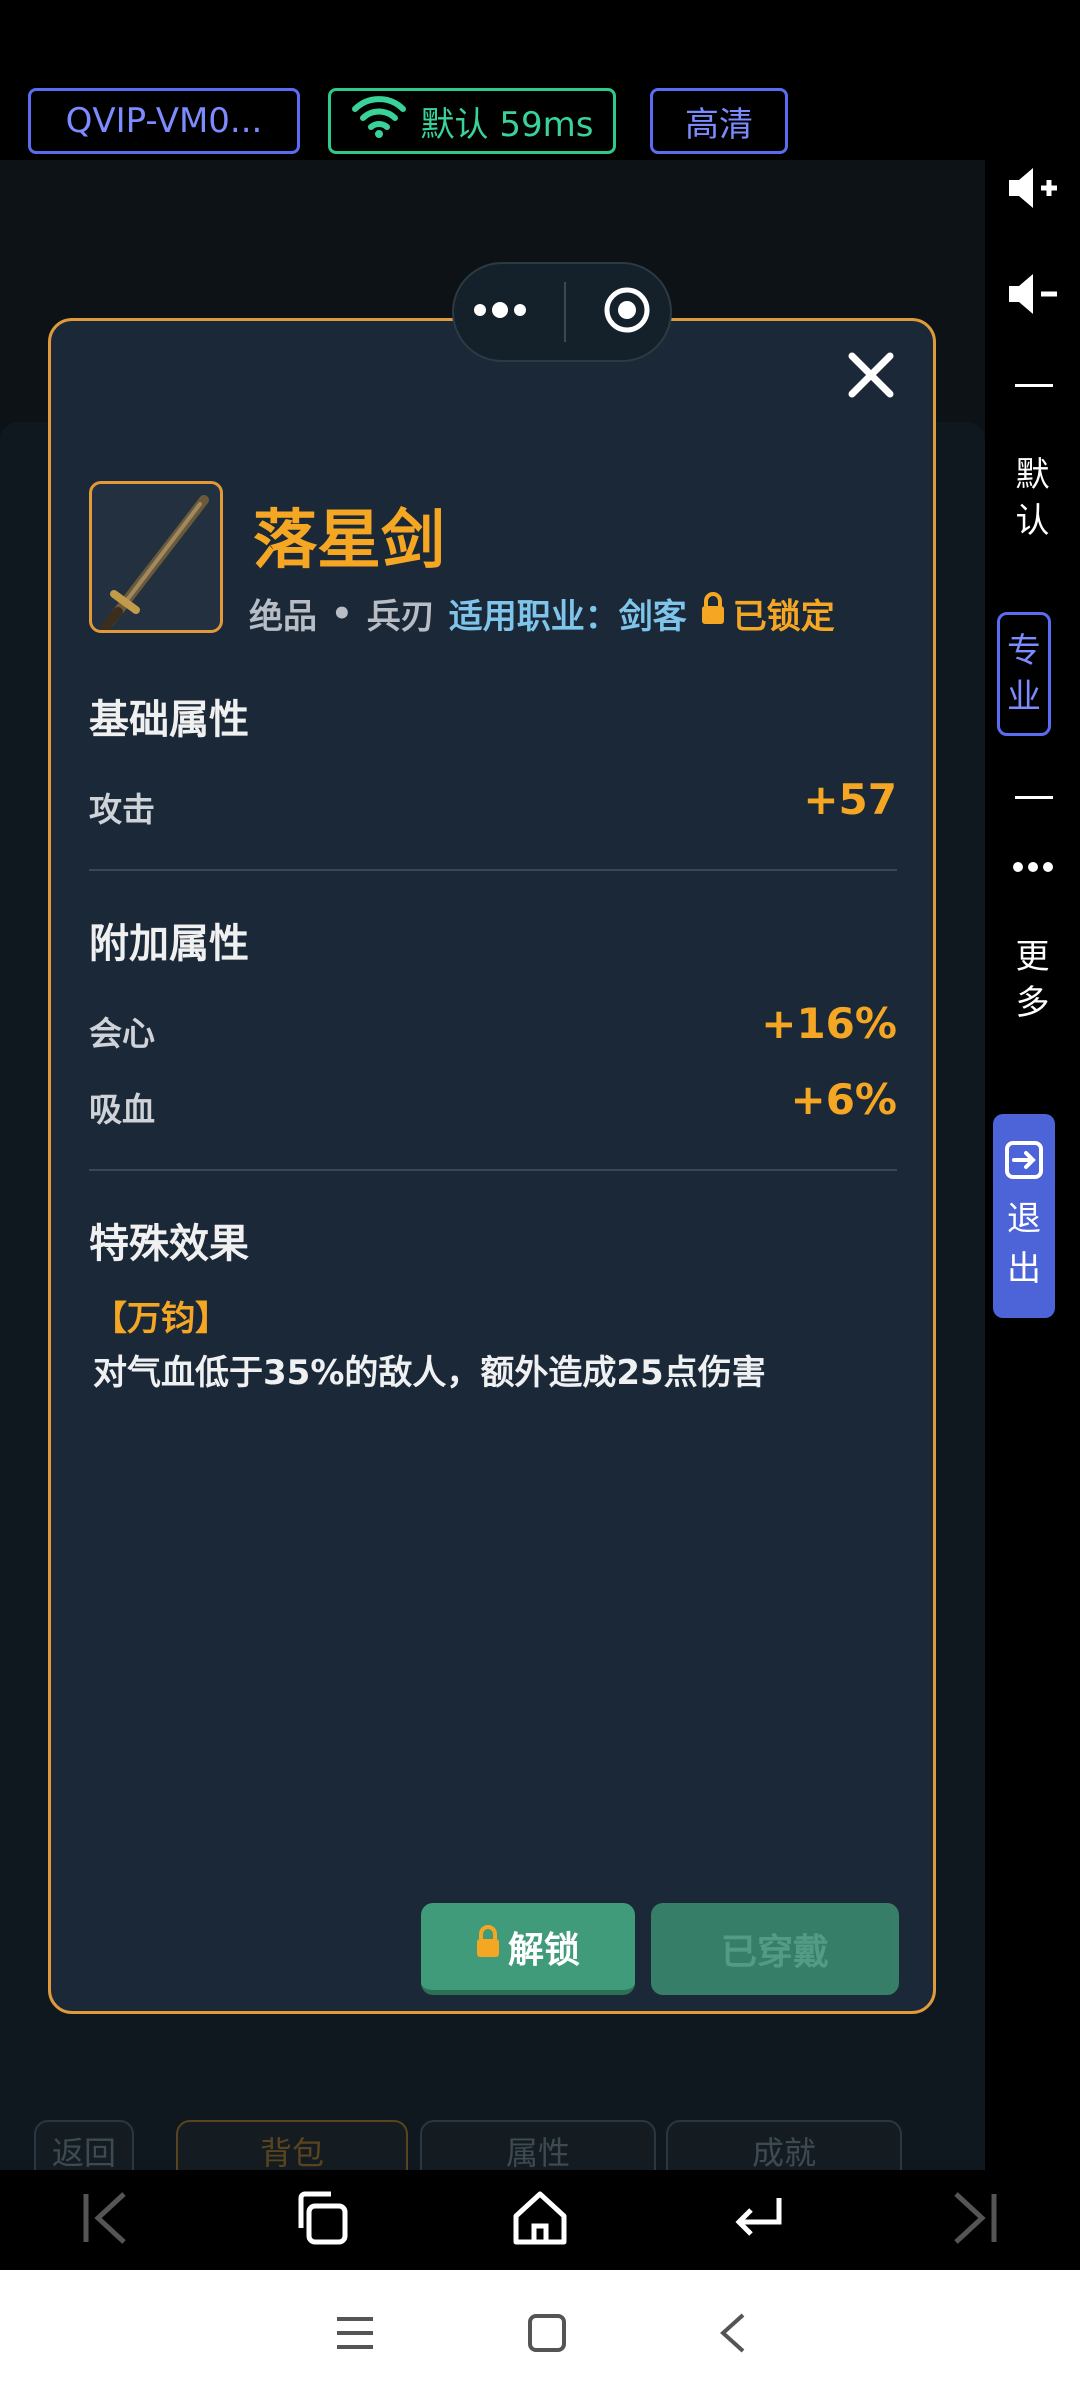 The image size is (1080, 2400). Describe the element at coordinates (1024, 1269) in the screenshot. I see `exit-label: 出` at that location.